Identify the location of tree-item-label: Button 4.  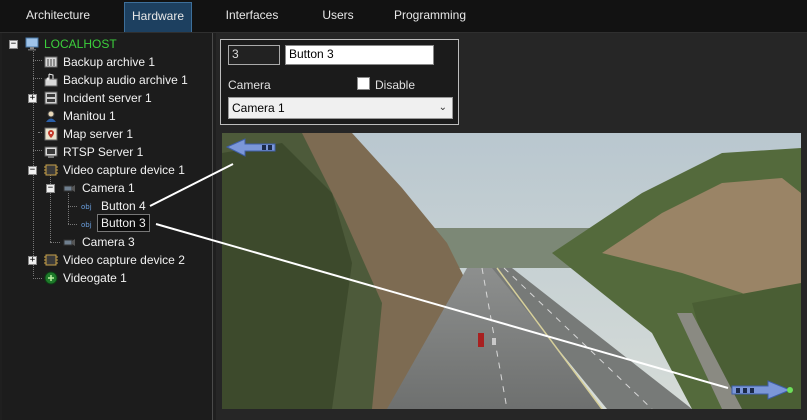
(123, 206).